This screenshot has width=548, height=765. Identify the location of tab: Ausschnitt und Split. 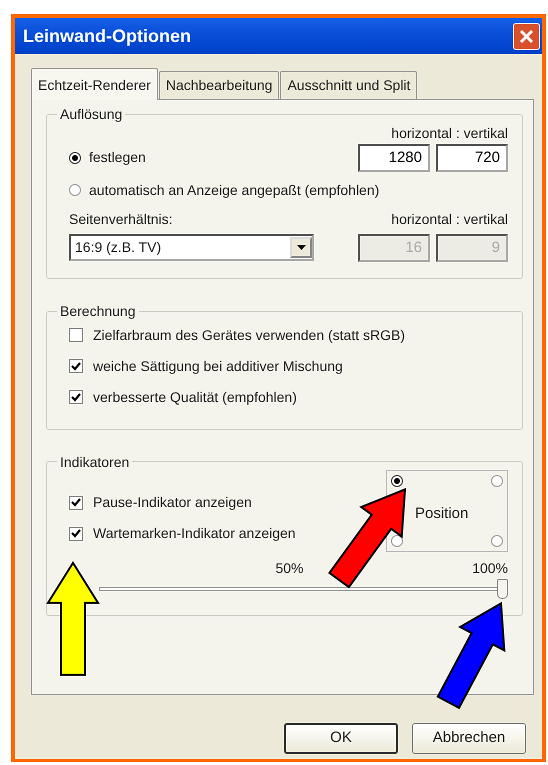
(349, 85).